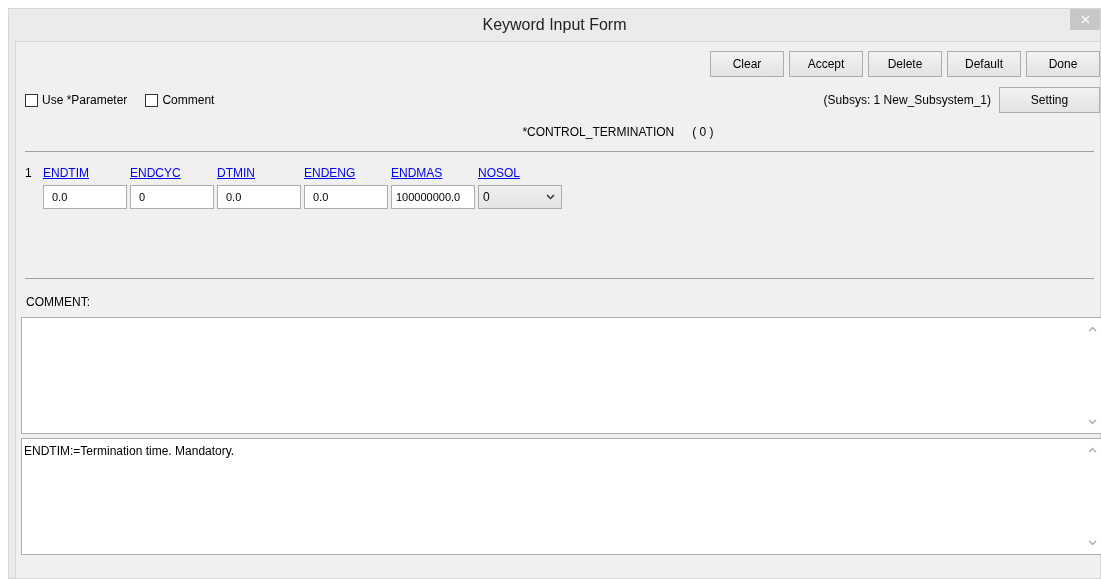 This screenshot has height=579, width=1101. What do you see at coordinates (85, 100) in the screenshot?
I see `checkbox-label: Use *Parameter` at bounding box center [85, 100].